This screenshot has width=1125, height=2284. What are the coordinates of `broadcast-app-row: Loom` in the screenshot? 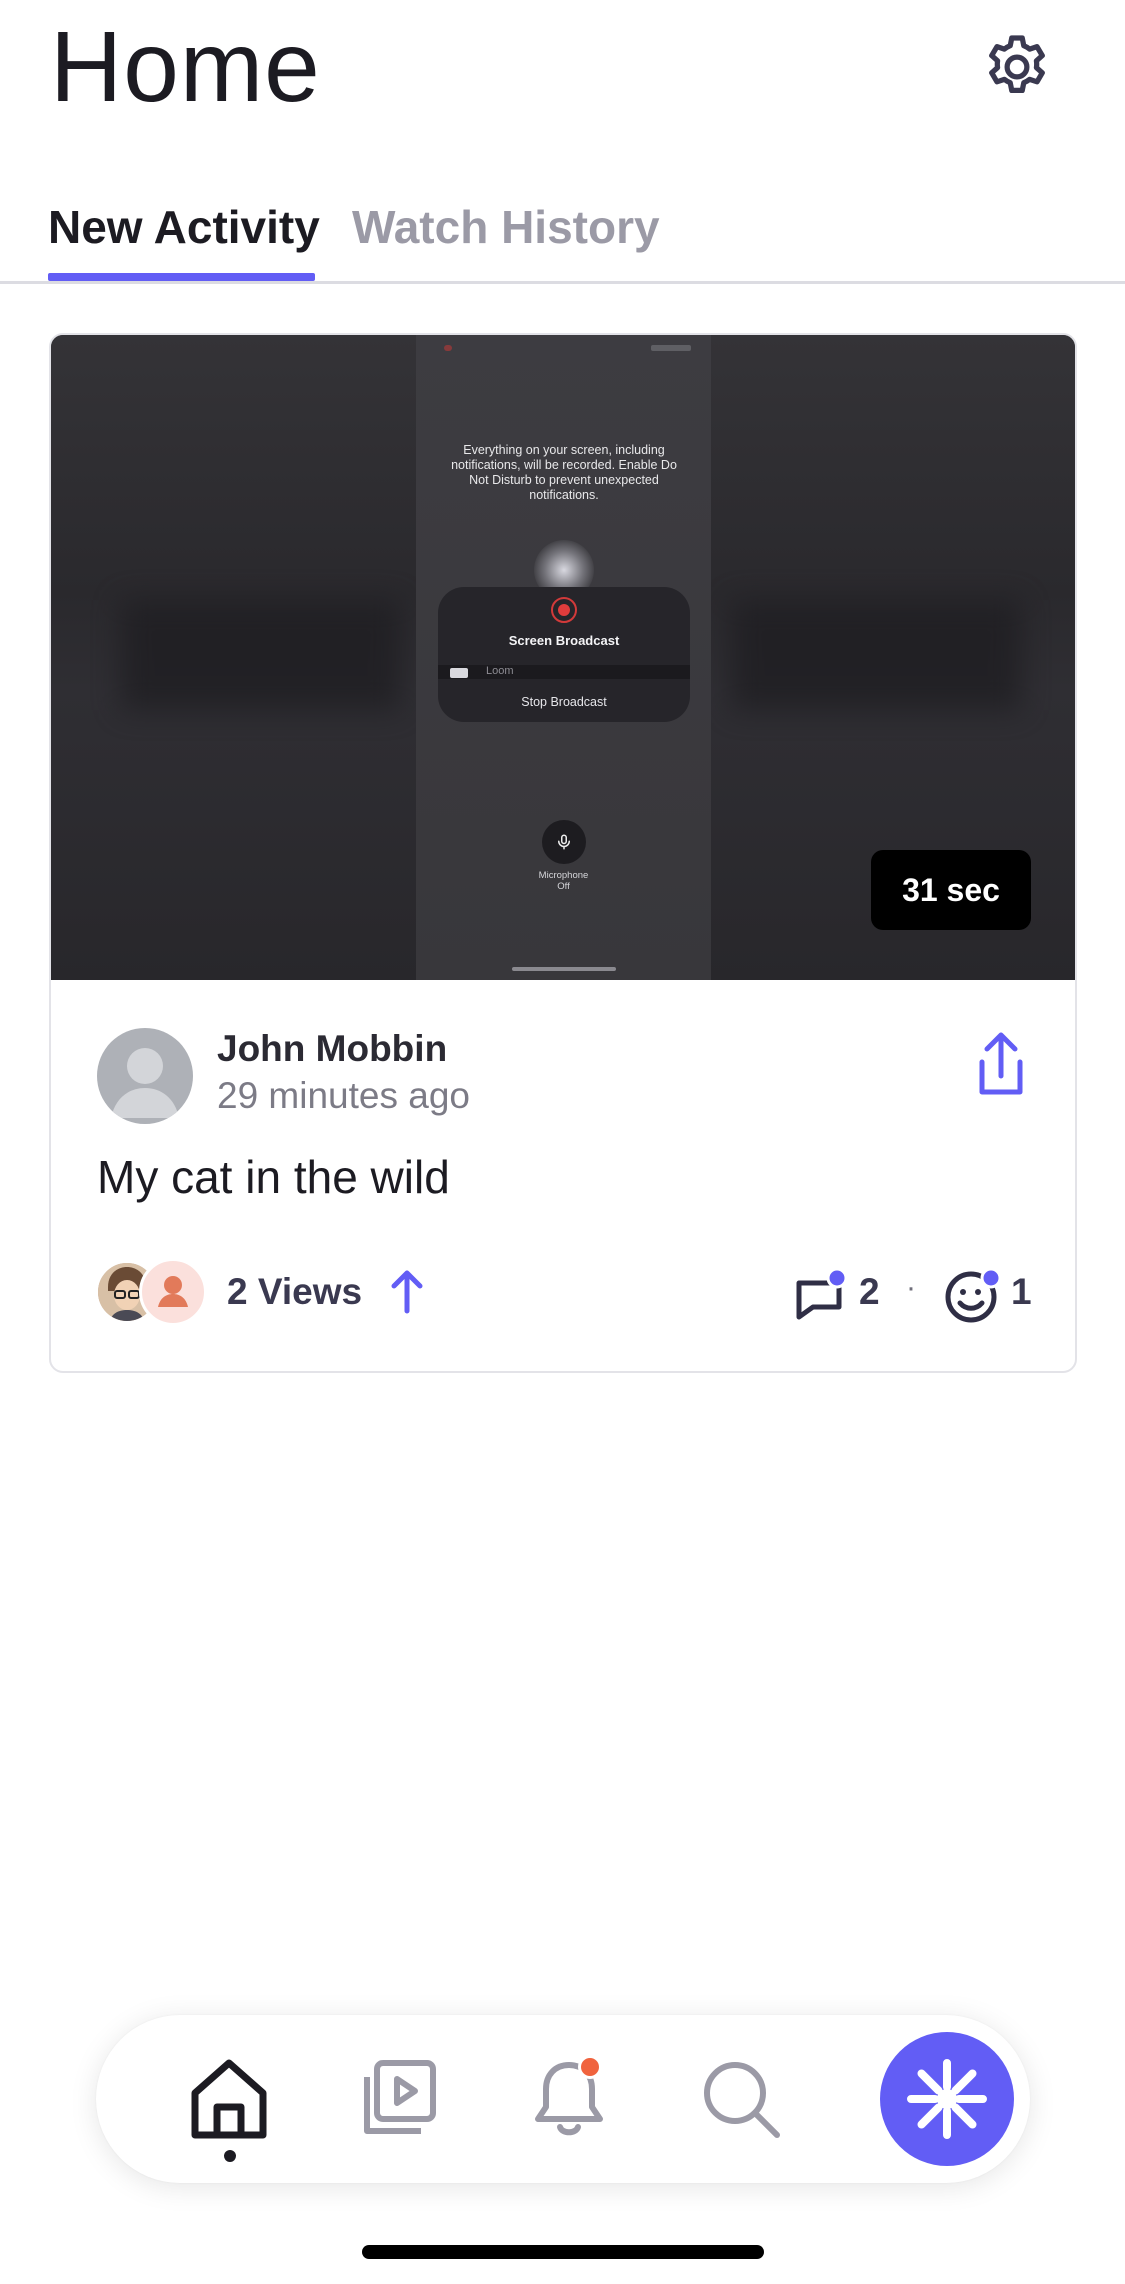 It's located at (564, 672).